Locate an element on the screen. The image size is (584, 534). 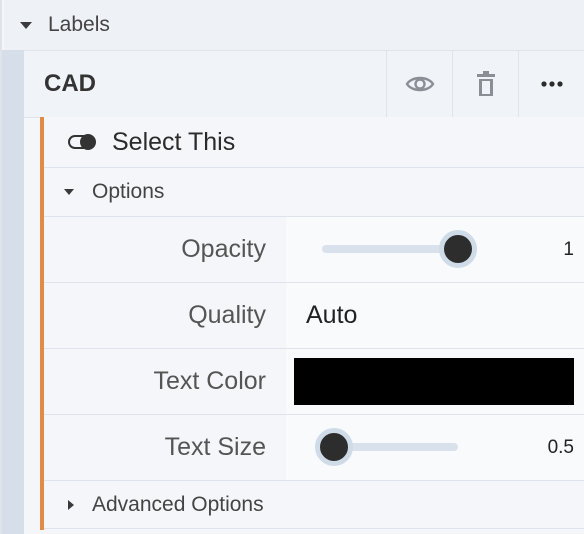
toggle-knob is located at coordinates (88, 142).